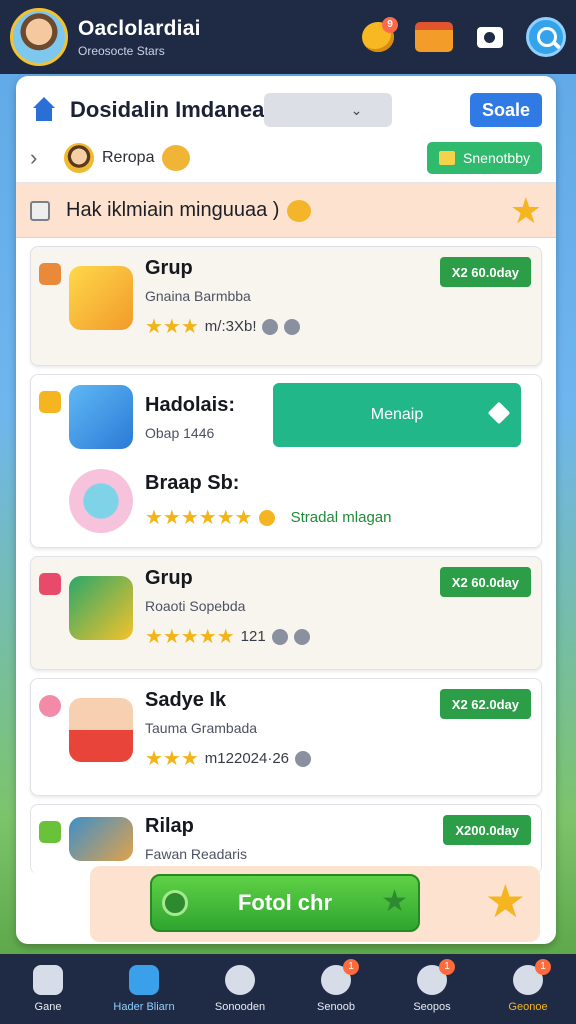 This screenshot has height=1024, width=576. Describe the element at coordinates (101, 298) in the screenshot. I see `gift-thumbnail` at that location.